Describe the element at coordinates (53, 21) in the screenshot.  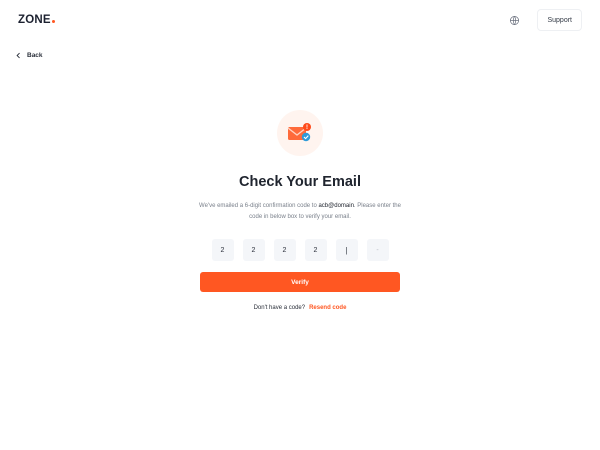
I see `logo-dot` at that location.